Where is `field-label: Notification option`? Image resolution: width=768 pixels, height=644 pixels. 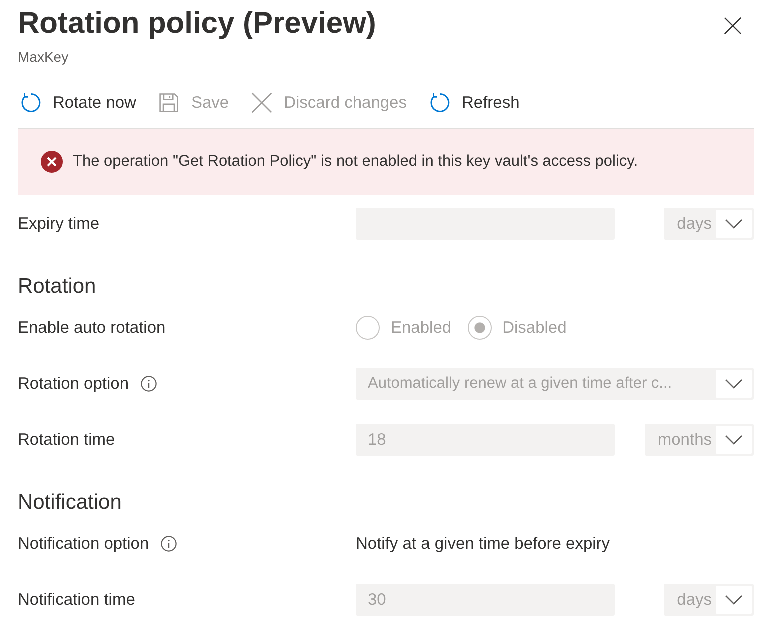 field-label: Notification option is located at coordinates (84, 544).